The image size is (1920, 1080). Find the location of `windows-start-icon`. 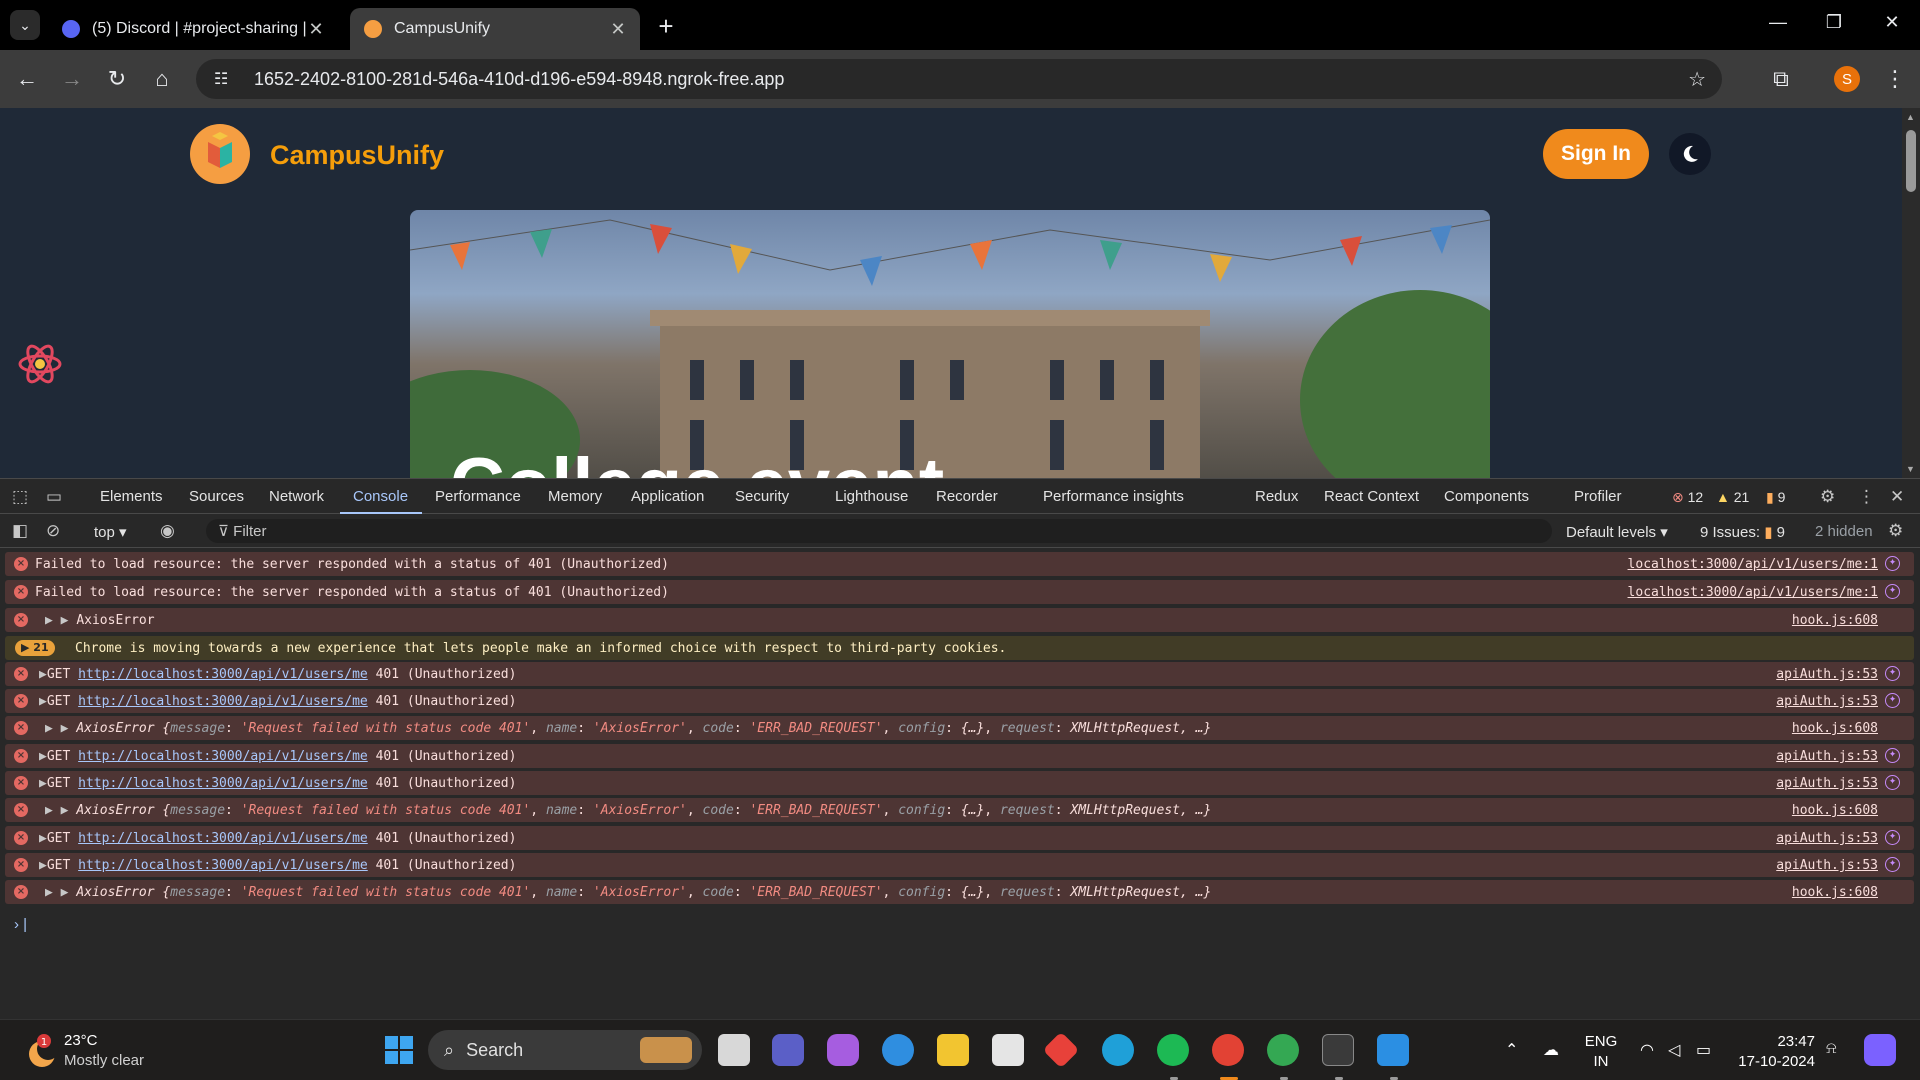

windows-start-icon is located at coordinates (399, 1050).